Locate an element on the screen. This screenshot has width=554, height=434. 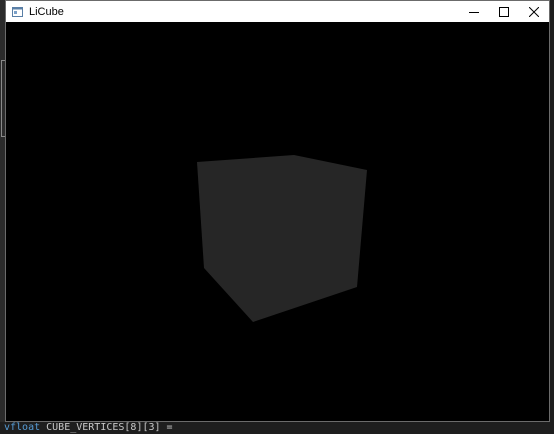
close-icon is located at coordinates (534, 11).